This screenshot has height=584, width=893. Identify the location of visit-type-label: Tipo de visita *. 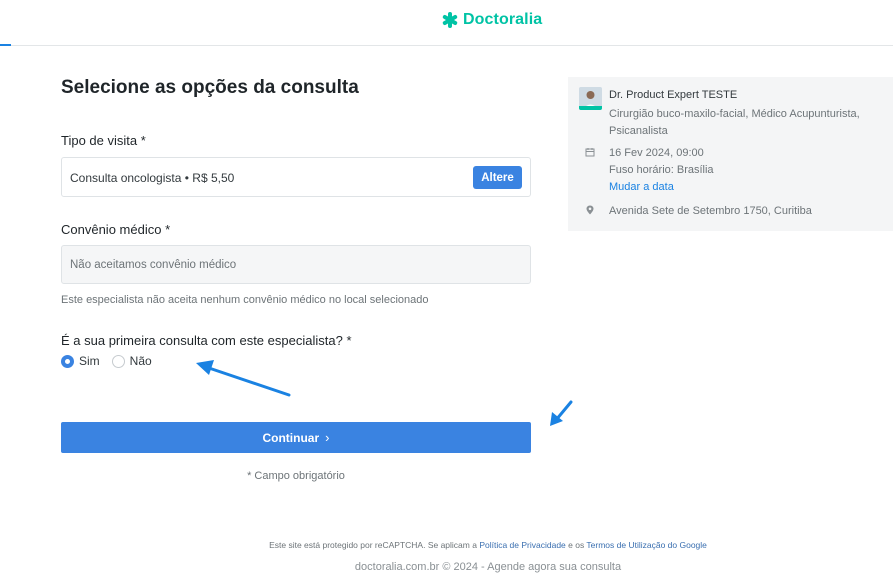
(103, 140).